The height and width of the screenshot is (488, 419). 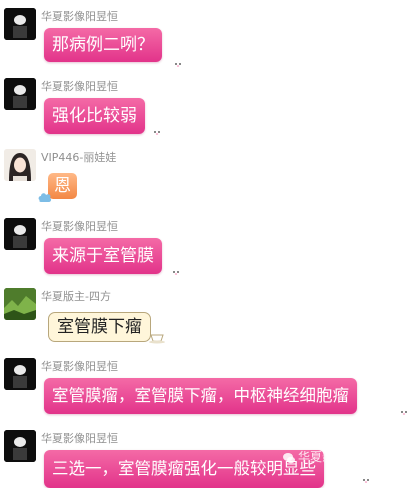 What do you see at coordinates (94, 116) in the screenshot?
I see `message-bubble: 强化比较弱` at bounding box center [94, 116].